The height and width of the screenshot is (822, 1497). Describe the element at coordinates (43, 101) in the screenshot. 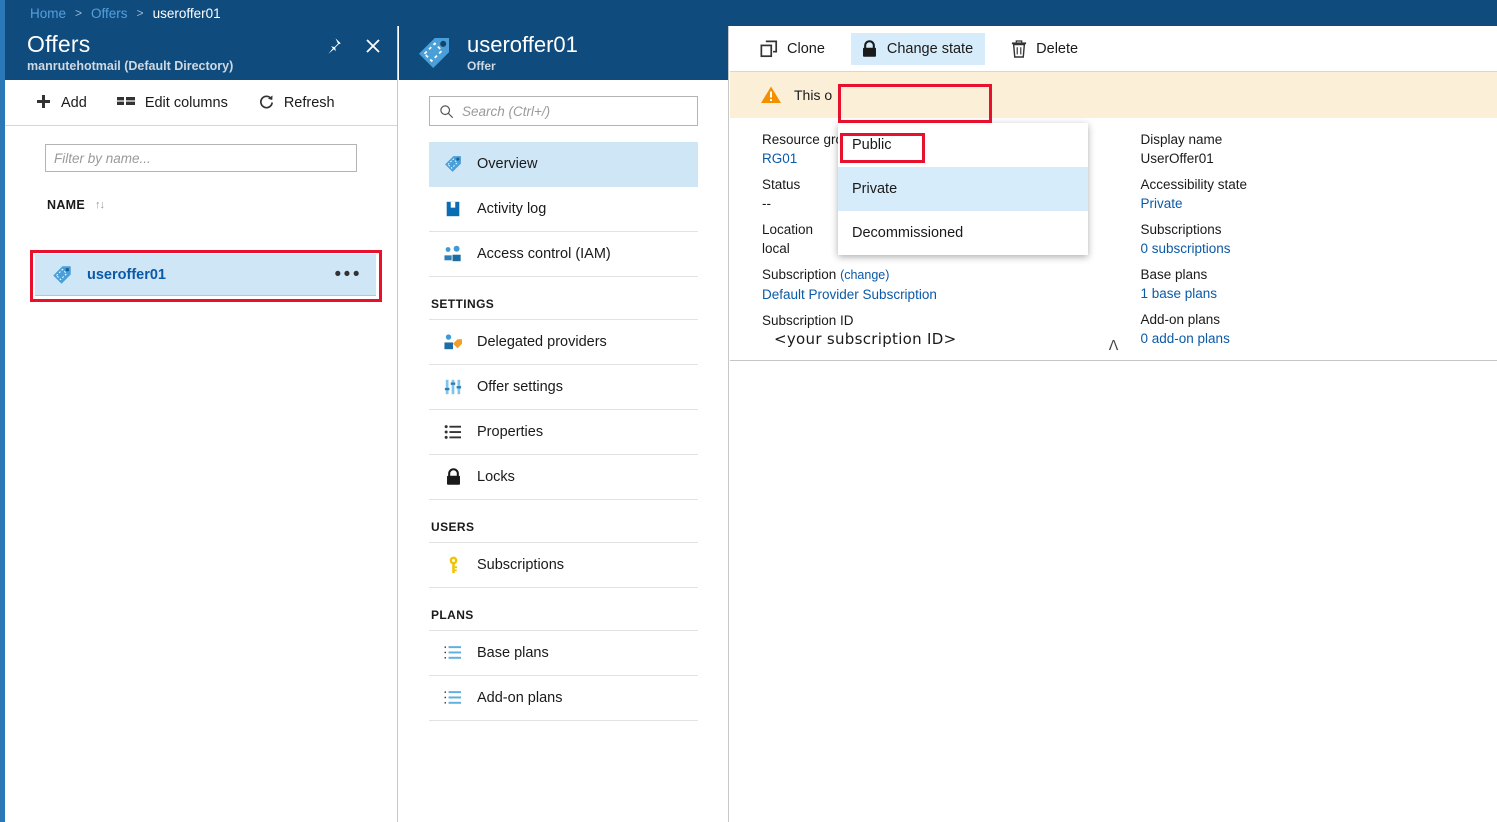

I see `plus-icon` at that location.